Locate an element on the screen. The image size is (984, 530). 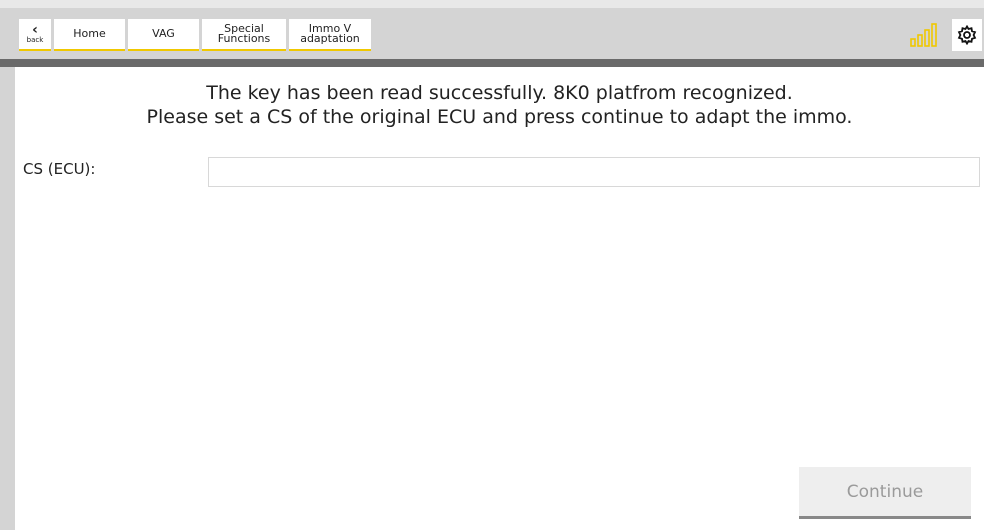
cs-ecu-input is located at coordinates (594, 172).